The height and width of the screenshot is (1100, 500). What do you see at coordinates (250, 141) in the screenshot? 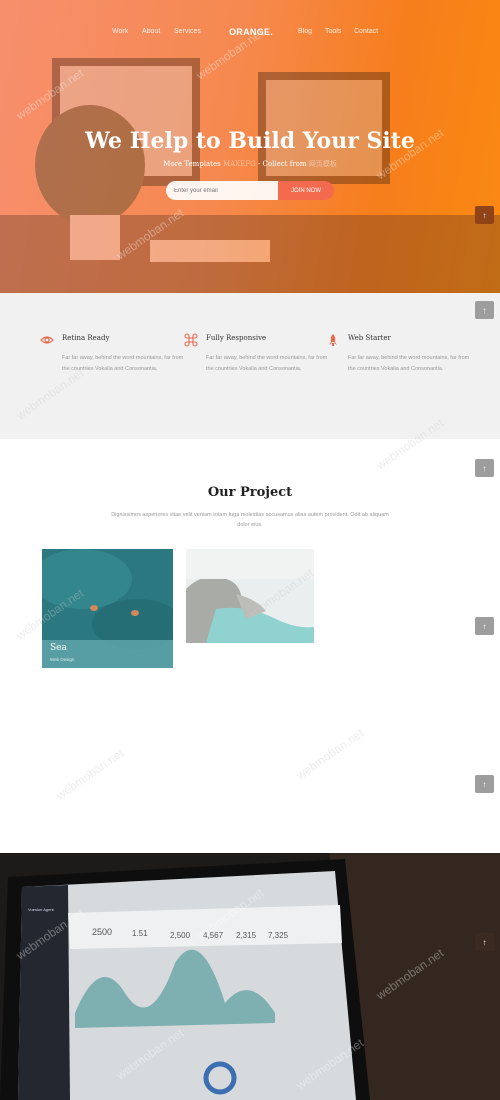
I see `hero-title: We Help to Build Your Site` at bounding box center [250, 141].